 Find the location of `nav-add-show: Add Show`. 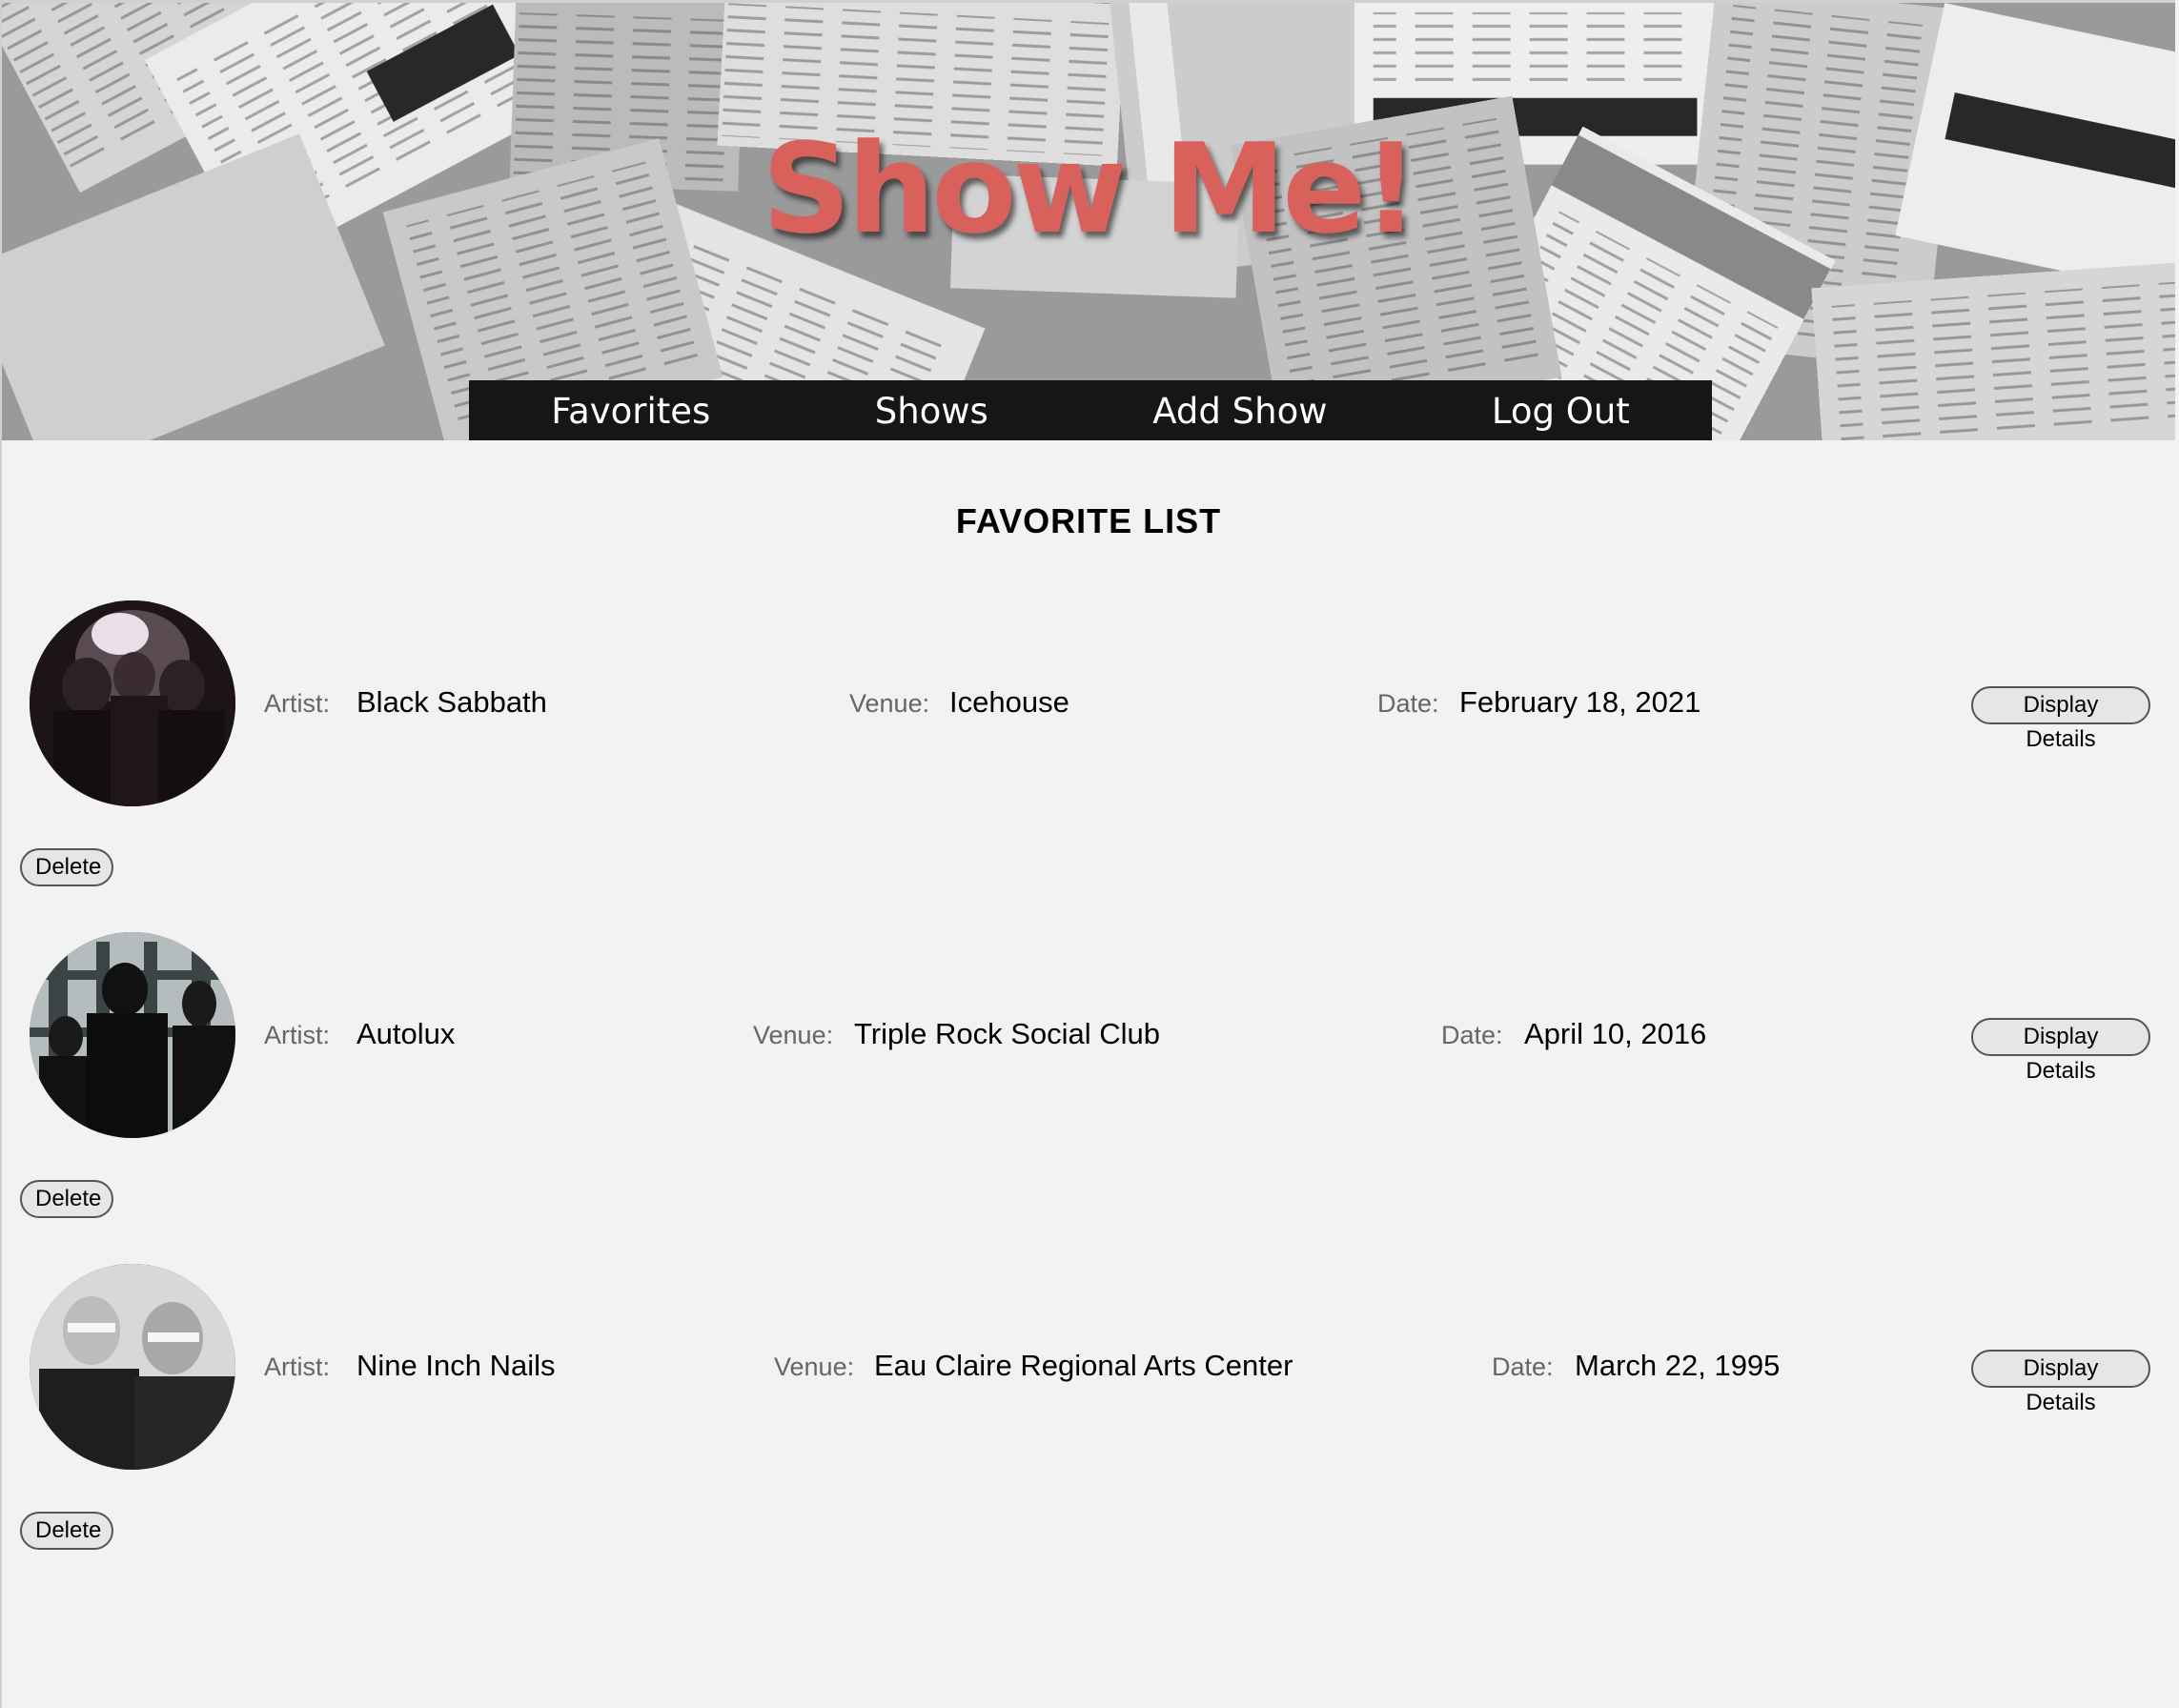

nav-add-show: Add Show is located at coordinates (1239, 410).